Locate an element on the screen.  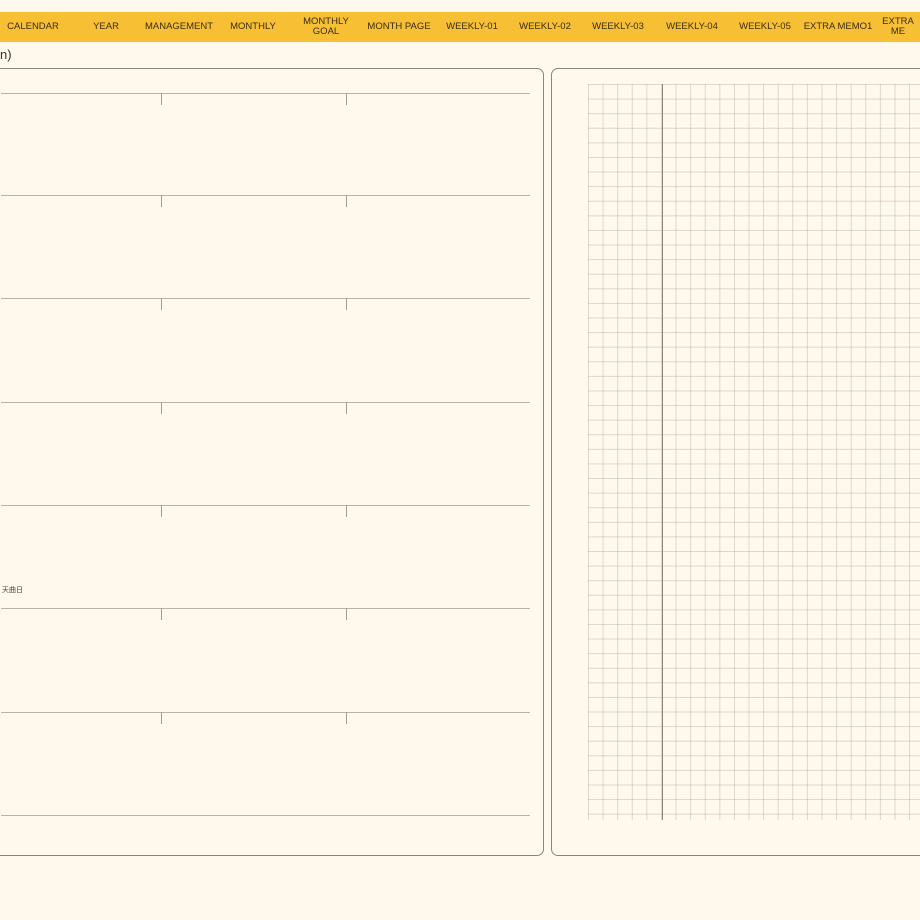
tab-year: YEAR is located at coordinates (106, 27).